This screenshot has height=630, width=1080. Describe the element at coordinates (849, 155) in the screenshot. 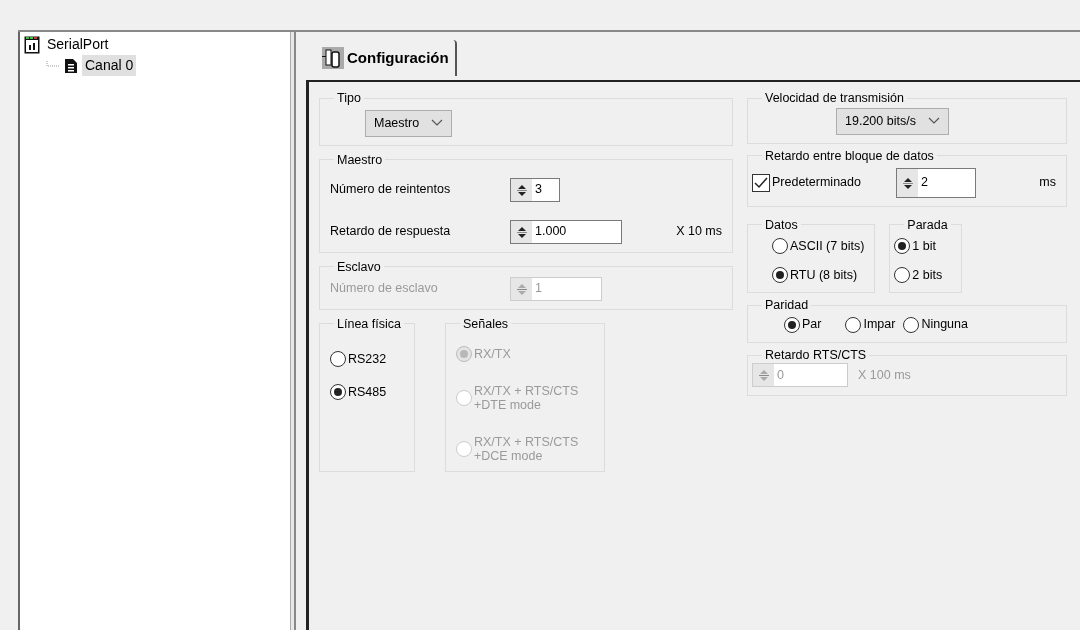

I see `group-label: Retardo entre bloque de datos` at that location.